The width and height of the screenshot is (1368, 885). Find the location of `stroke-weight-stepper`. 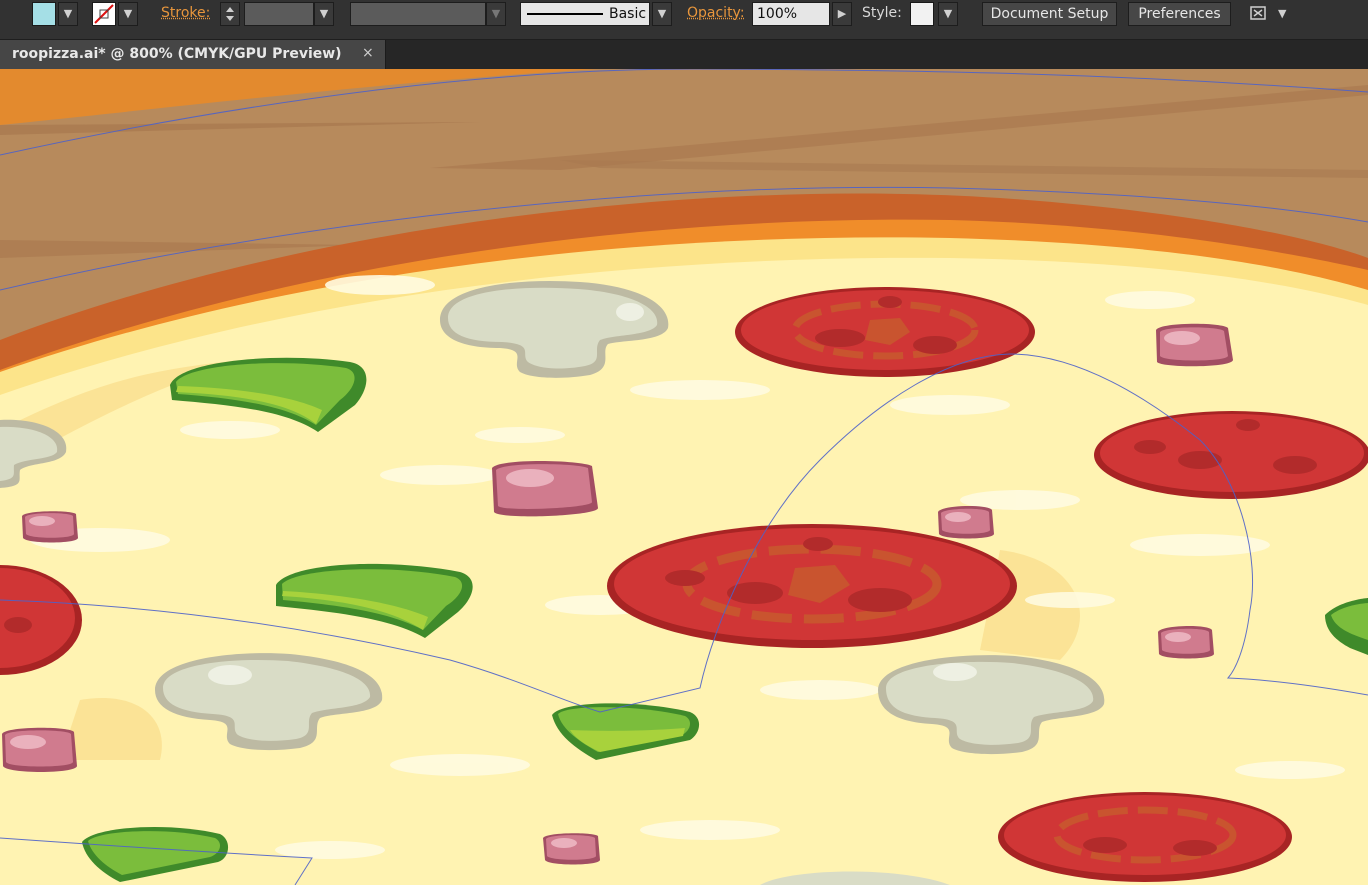

stroke-weight-stepper is located at coordinates (230, 14).